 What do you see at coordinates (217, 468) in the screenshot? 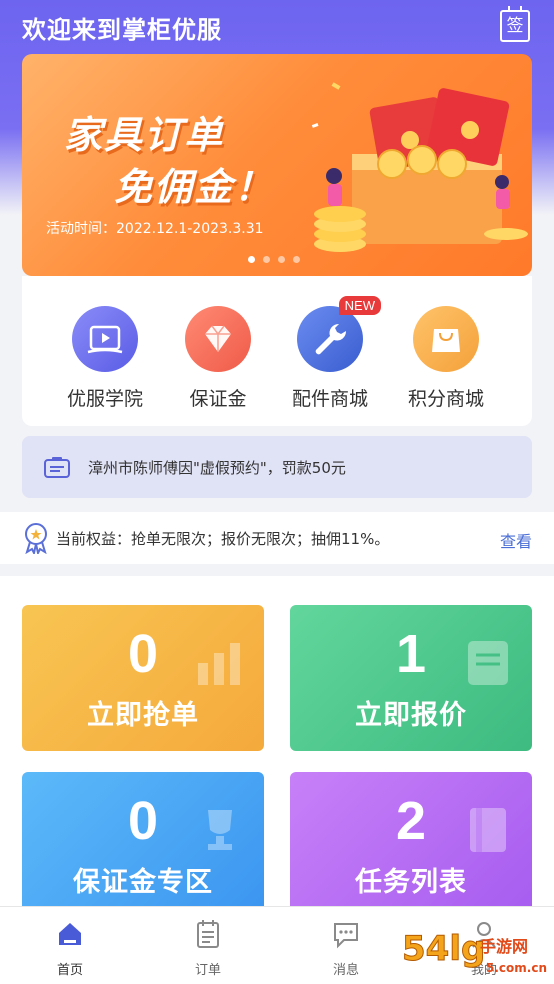
I see `notice-text: 漳州市陈师傅因"虚假预约"，罚款50元` at bounding box center [217, 468].